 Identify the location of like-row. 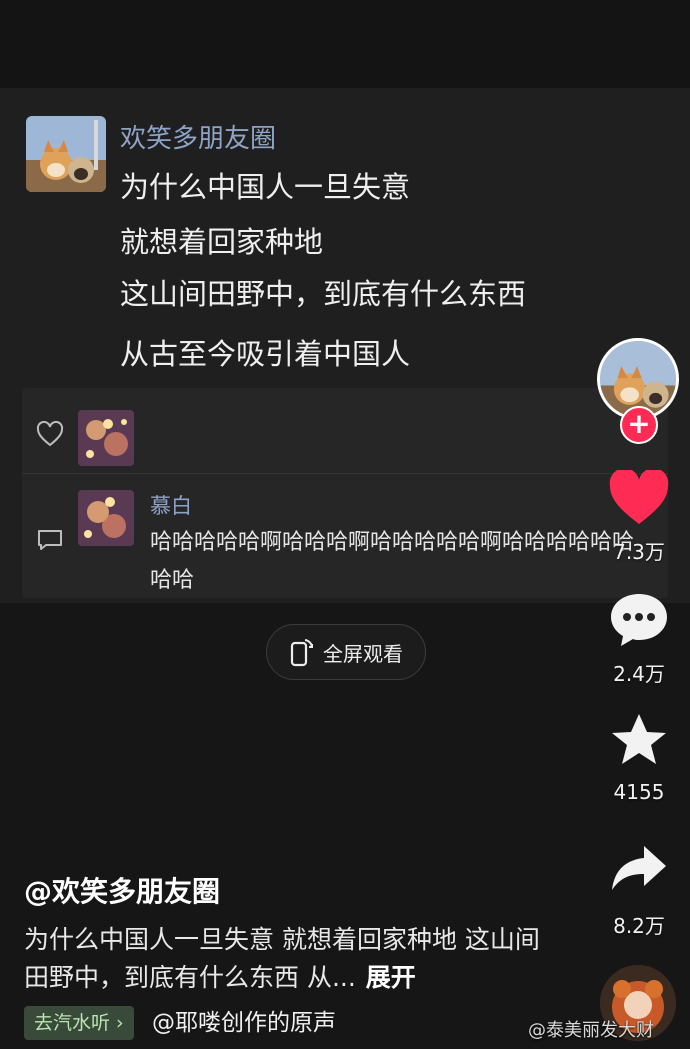
(345, 431).